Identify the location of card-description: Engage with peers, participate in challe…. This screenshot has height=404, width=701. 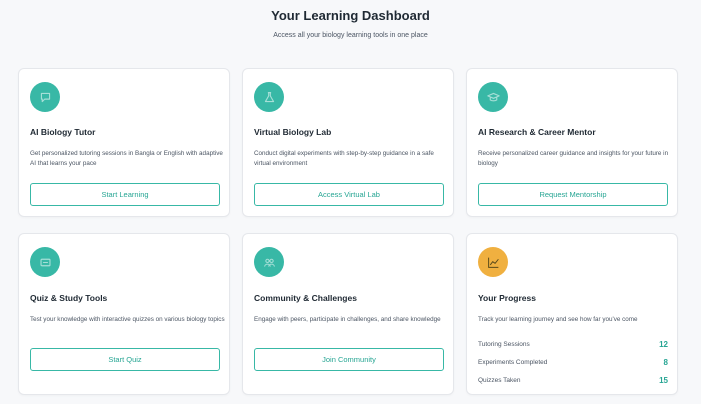
(347, 319).